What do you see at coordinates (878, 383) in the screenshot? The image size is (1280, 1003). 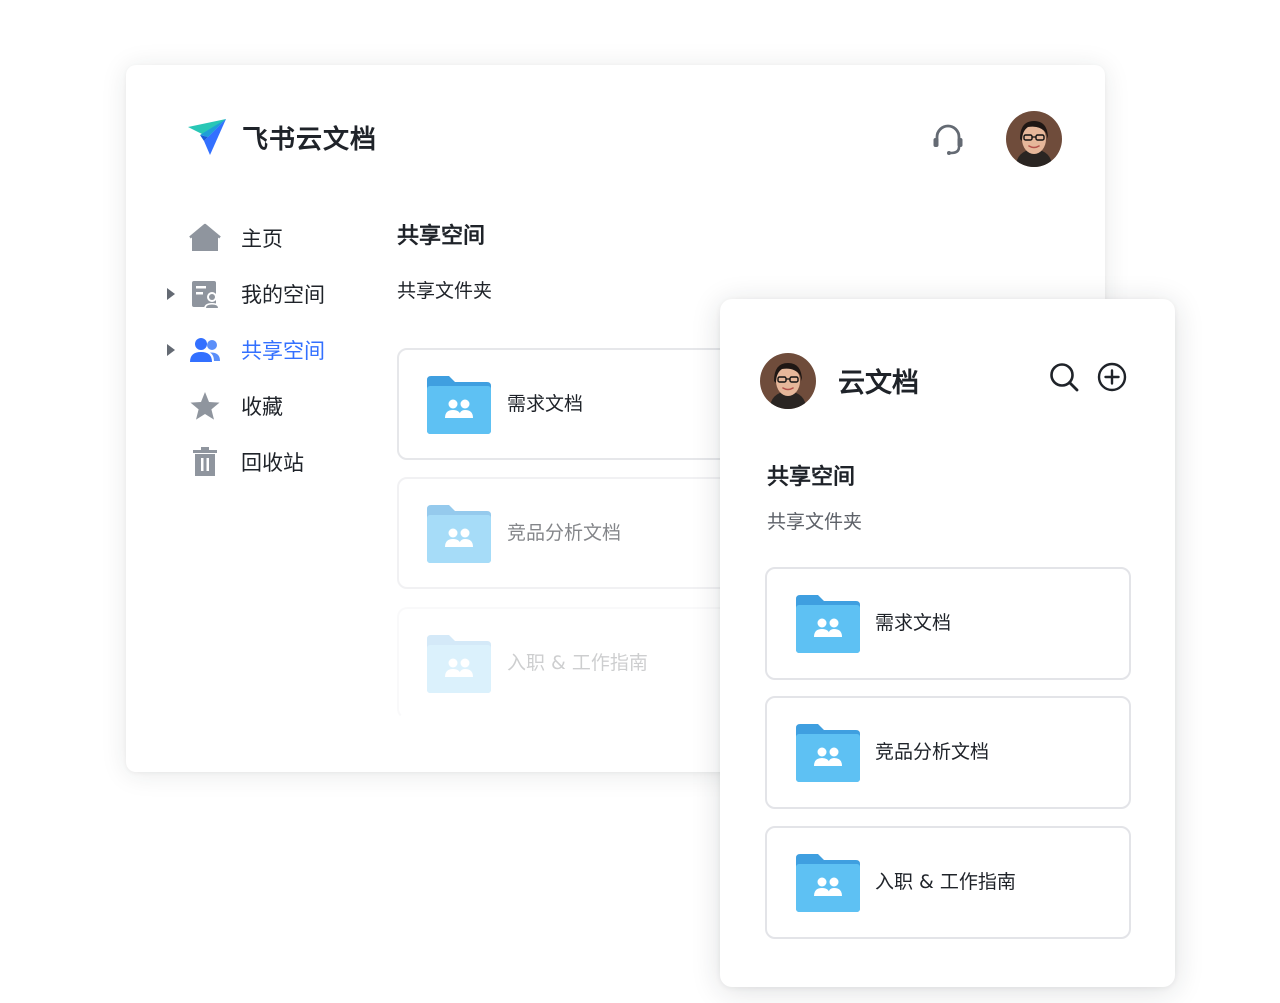 I see `mobile-app-title: 云文档` at bounding box center [878, 383].